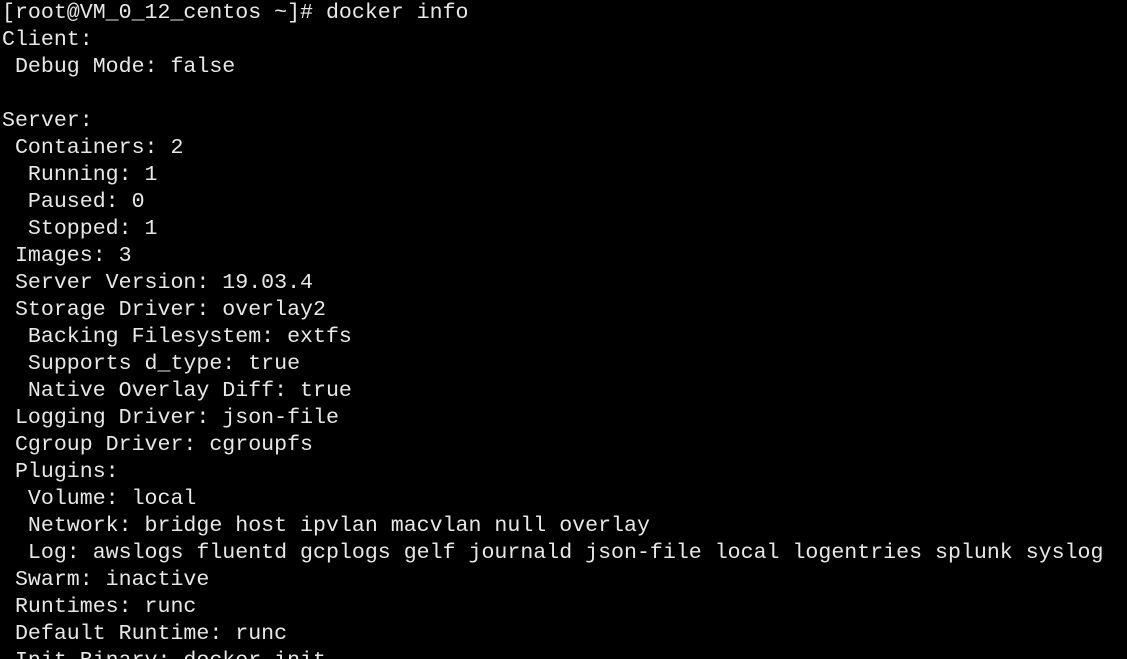  What do you see at coordinates (93, 148) in the screenshot?
I see `output-line-containers: Containers: 2` at bounding box center [93, 148].